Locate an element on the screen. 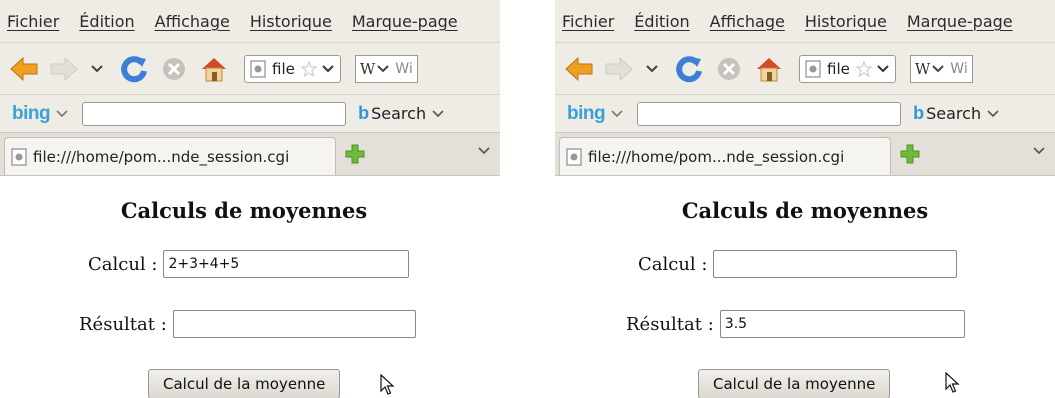 This screenshot has width=1055, height=398. forward-arrow-icon is located at coordinates (64, 68).